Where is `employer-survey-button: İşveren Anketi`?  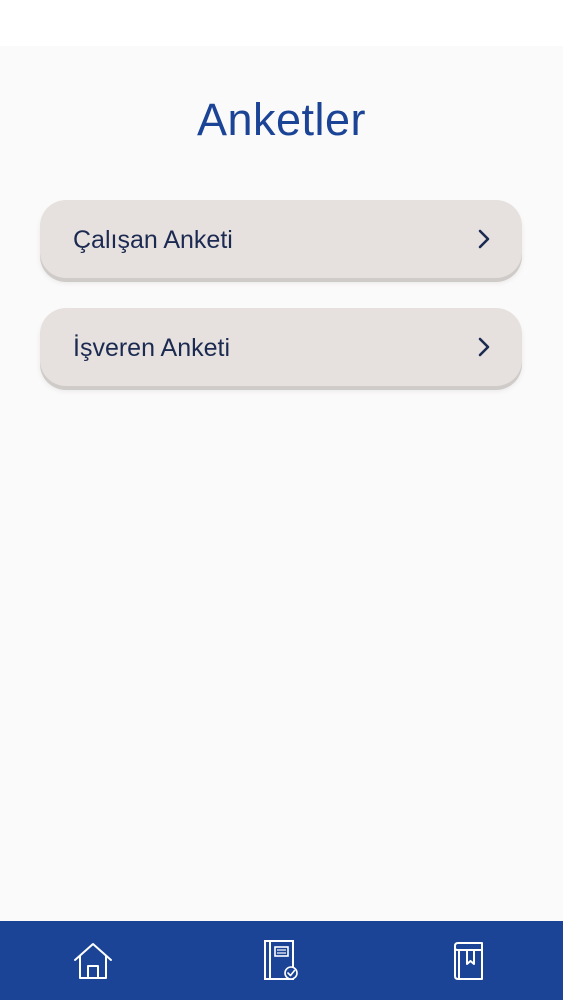
employer-survey-button: İşveren Anketi is located at coordinates (281, 347).